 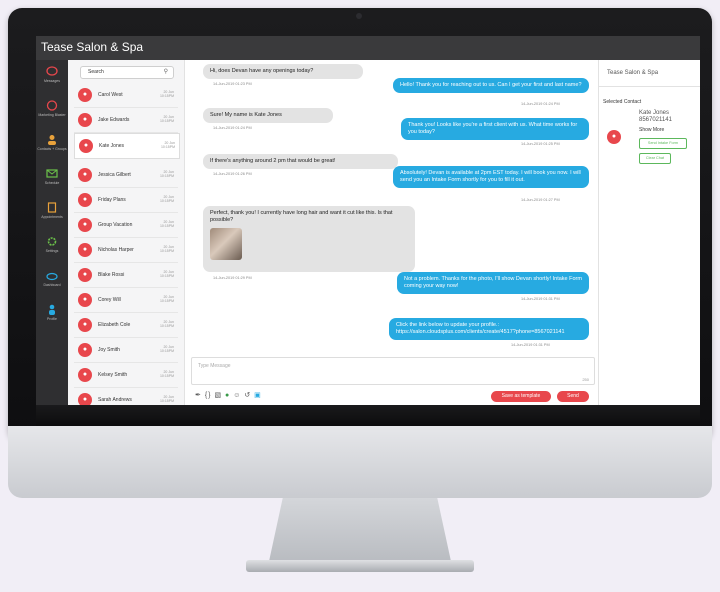 What do you see at coordinates (52, 72) in the screenshot?
I see `chat-bubble-icon` at bounding box center [52, 72].